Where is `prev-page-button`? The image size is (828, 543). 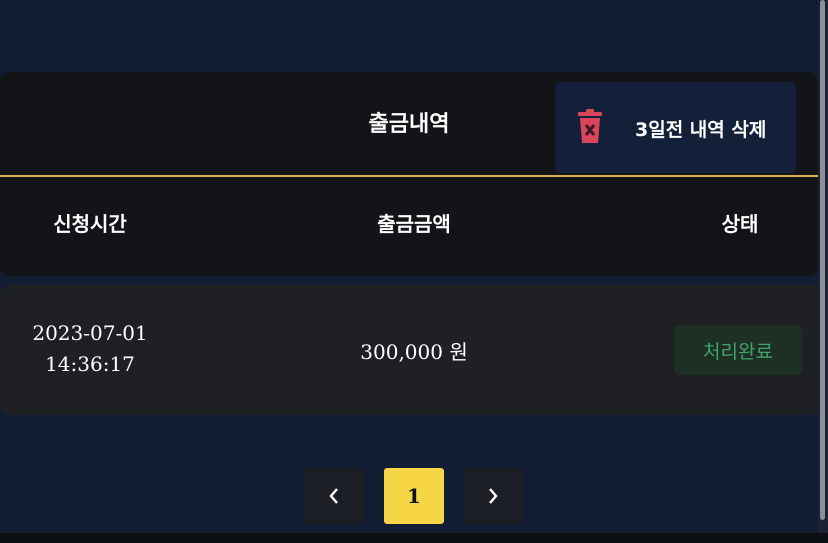 prev-page-button is located at coordinates (334, 496).